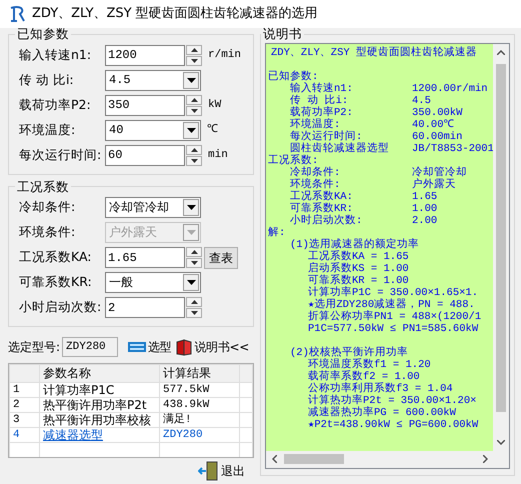 Image resolution: width=521 pixels, height=484 pixels. Describe the element at coordinates (437, 136) in the screenshot. I see `memo-value: 60.00min` at that location.